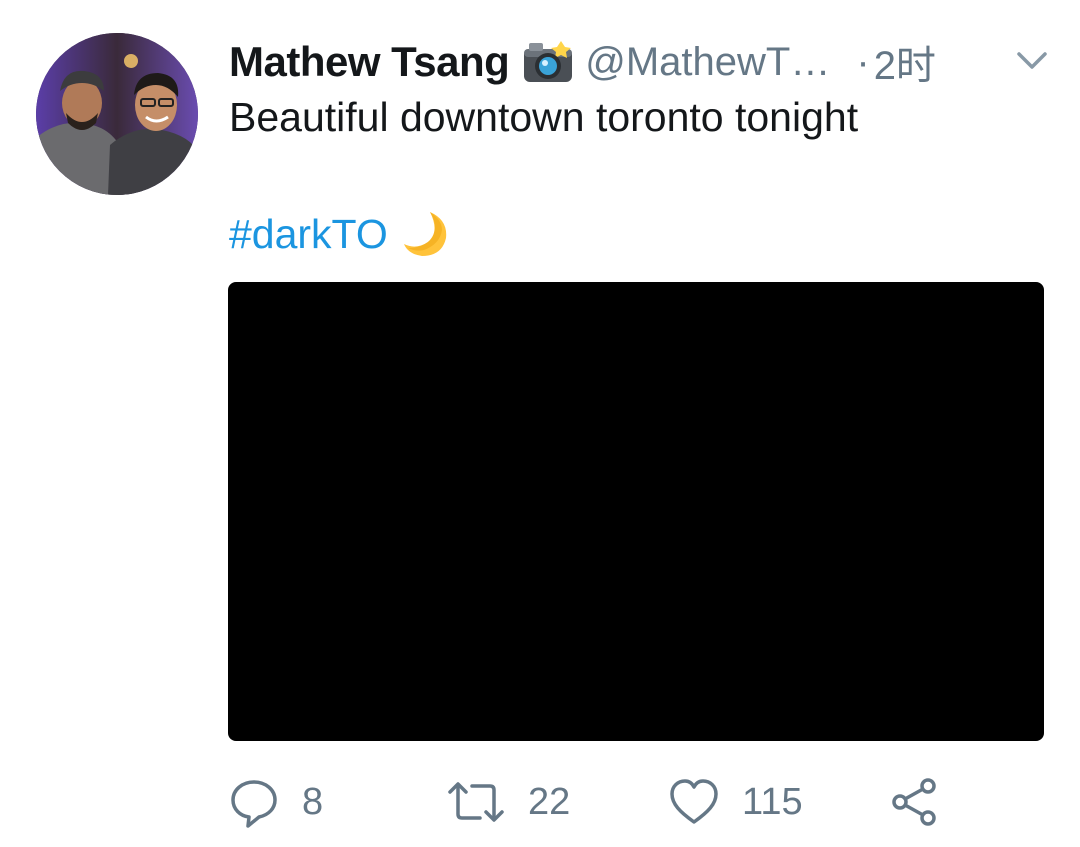  Describe the element at coordinates (1032, 61) in the screenshot. I see `chevron-down-icon` at that location.